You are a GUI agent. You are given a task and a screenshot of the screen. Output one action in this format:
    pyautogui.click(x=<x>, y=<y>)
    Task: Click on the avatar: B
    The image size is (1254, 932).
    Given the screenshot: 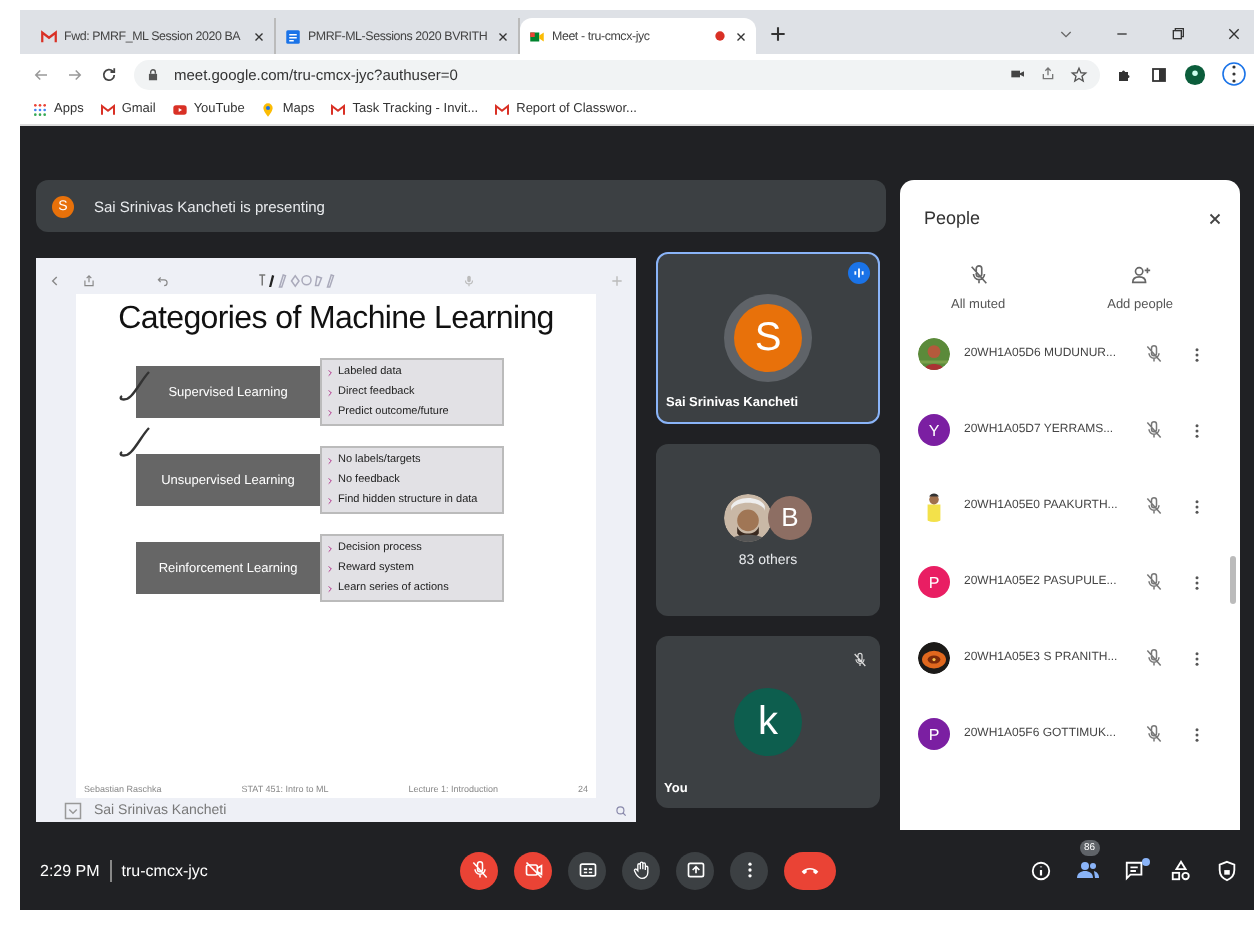 What is the action you would take?
    pyautogui.click(x=790, y=517)
    